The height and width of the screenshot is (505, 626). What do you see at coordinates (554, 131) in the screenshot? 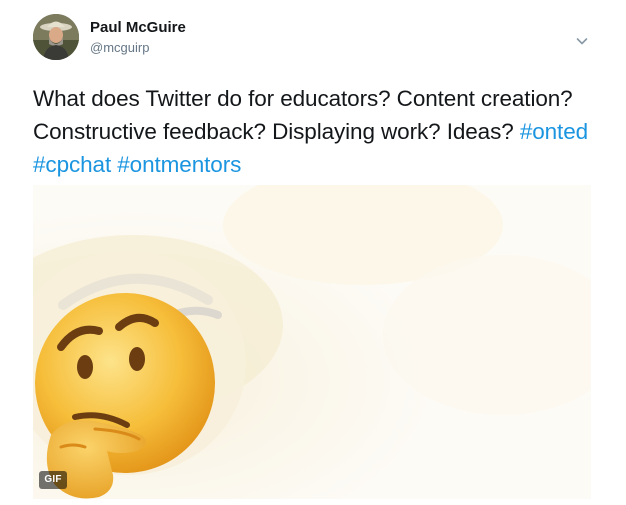
I see `hashtag-onted: #onted` at bounding box center [554, 131].